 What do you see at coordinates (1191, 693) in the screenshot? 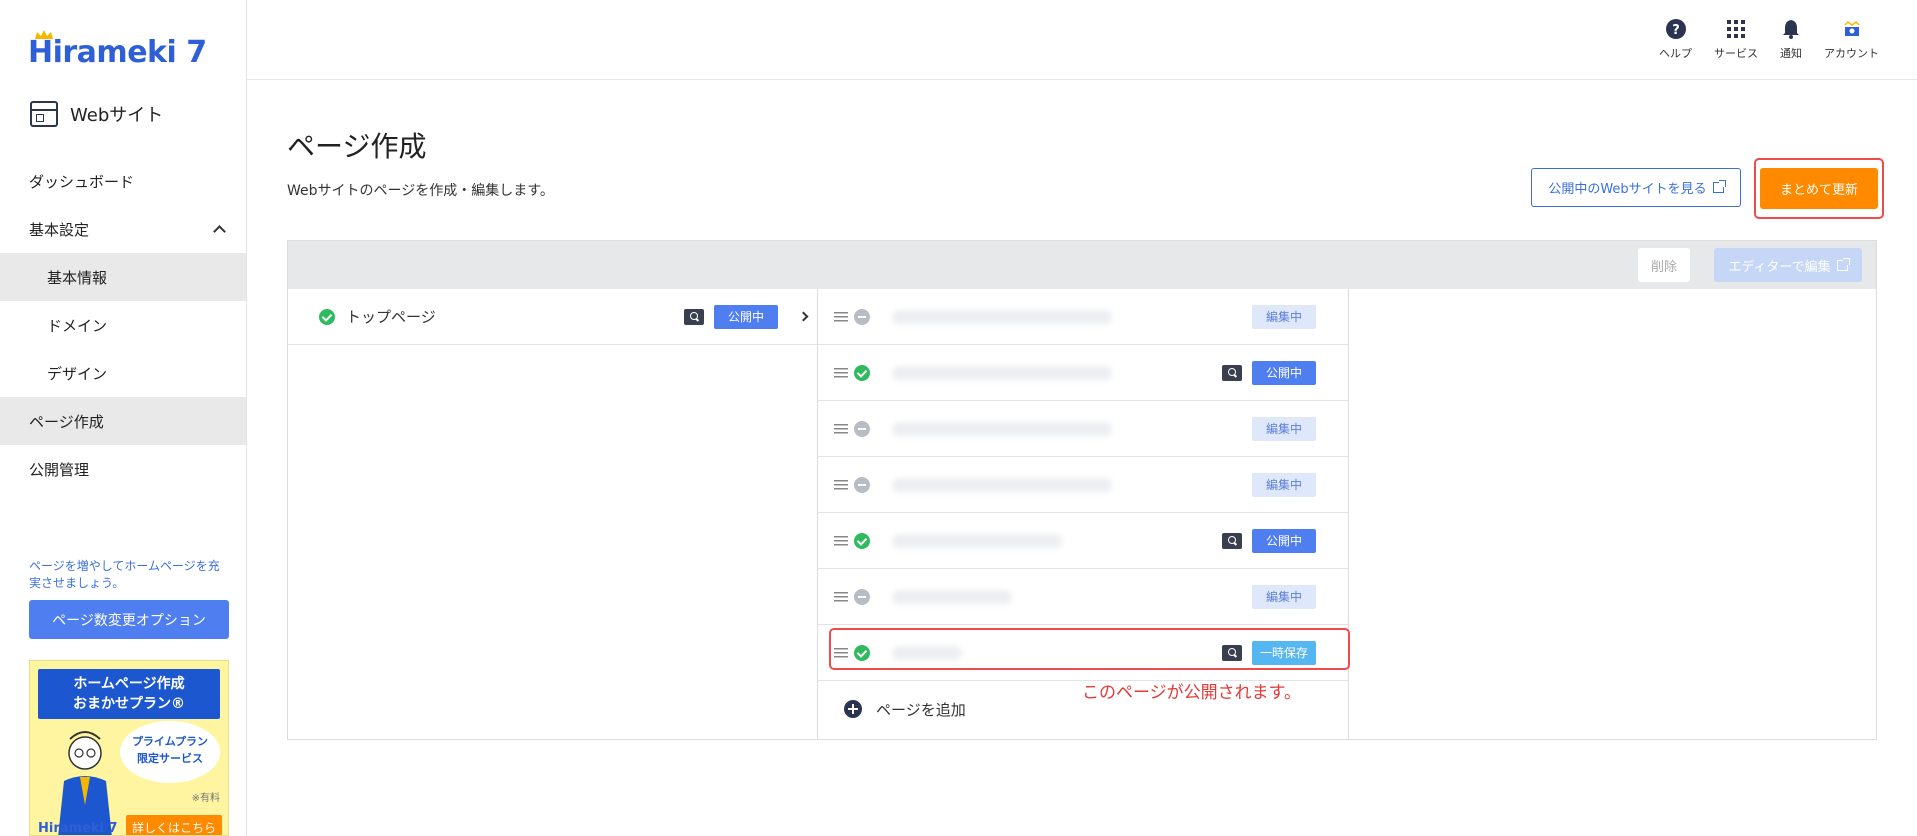
I see `annotation-text: このページが公開されます。` at bounding box center [1191, 693].